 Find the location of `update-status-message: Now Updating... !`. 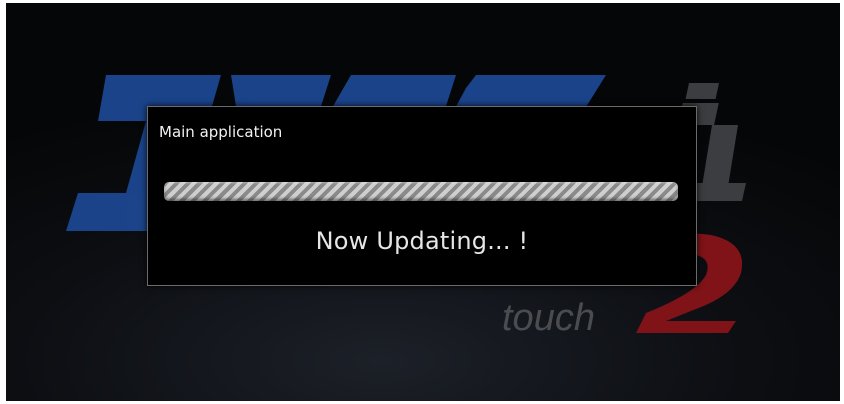

update-status-message: Now Updating... ! is located at coordinates (422, 241).